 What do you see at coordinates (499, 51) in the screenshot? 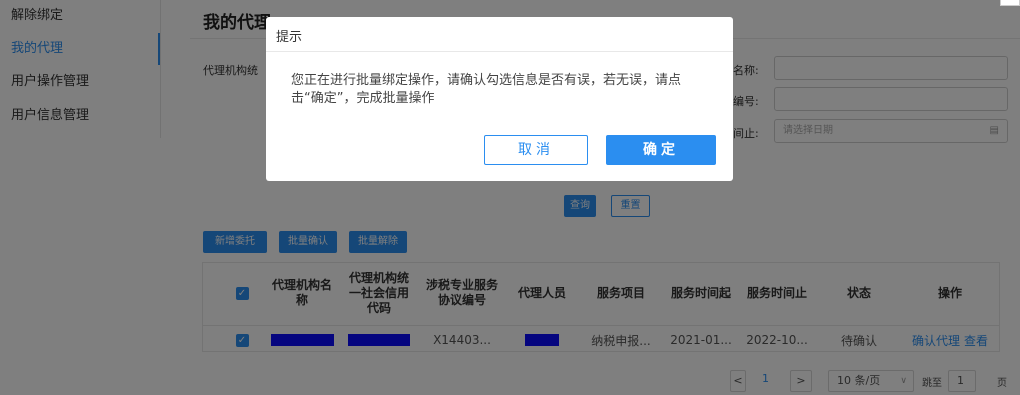
I see `dialog-divider` at bounding box center [499, 51].